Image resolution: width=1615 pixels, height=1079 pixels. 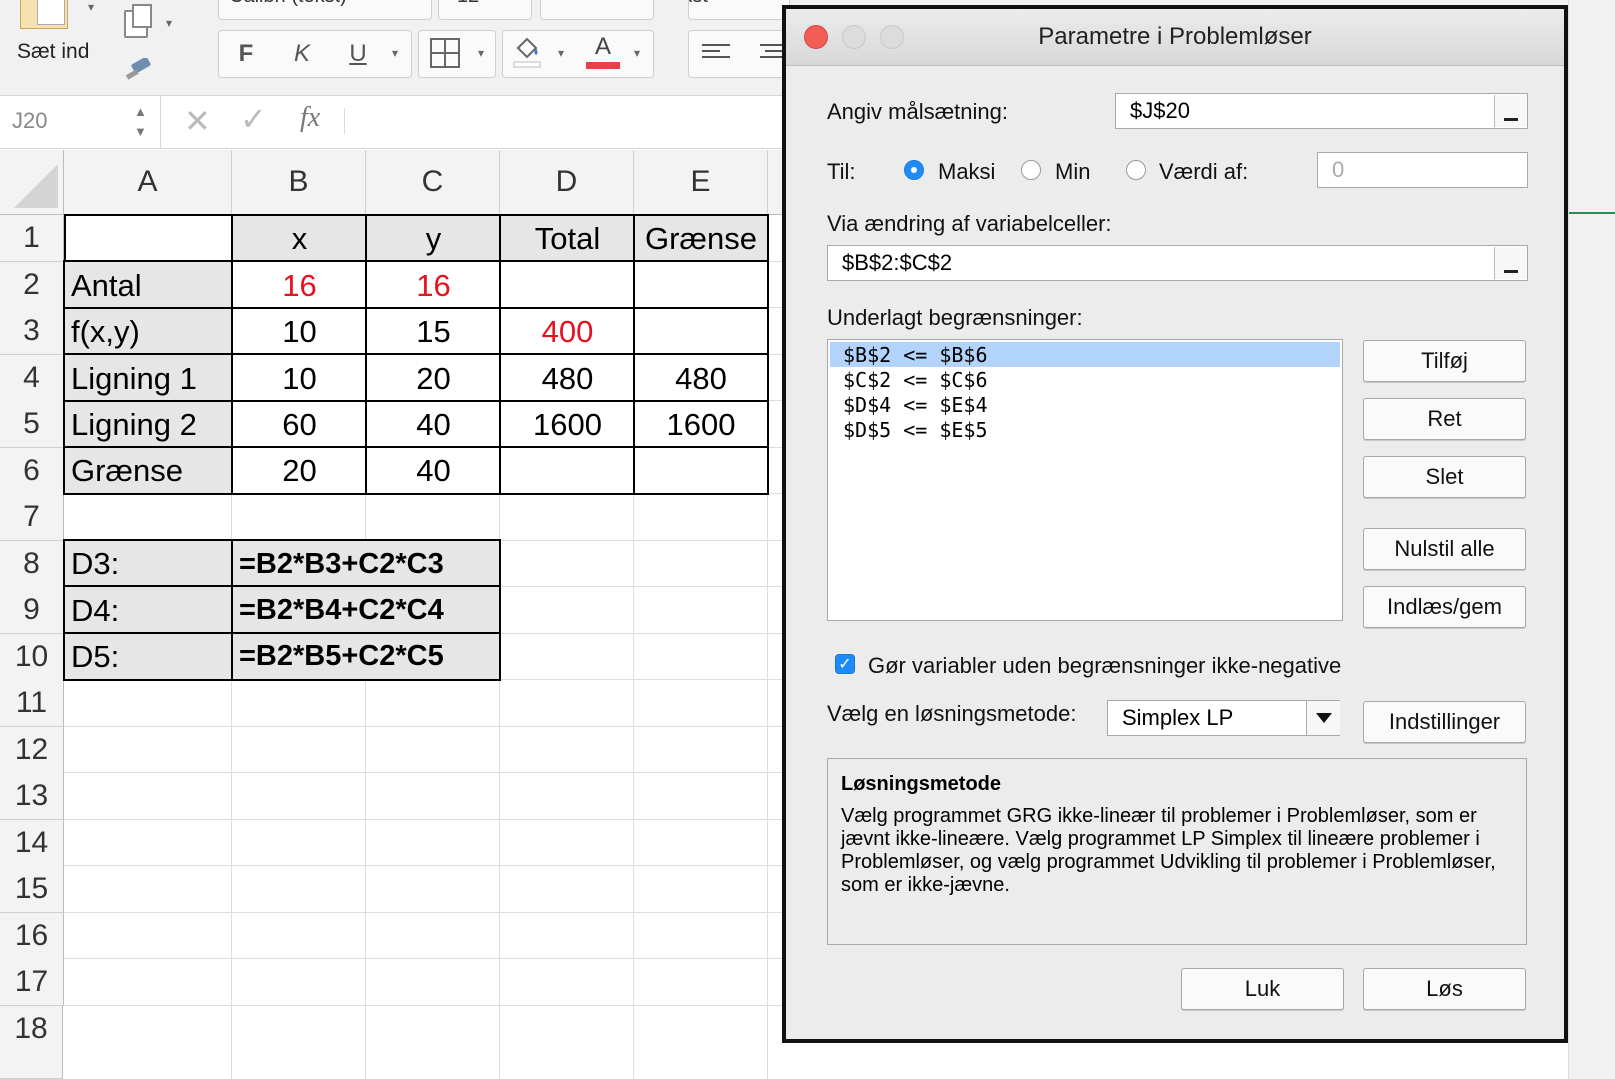 I want to click on load-save-button: Indlæs/gem, so click(x=1444, y=607).